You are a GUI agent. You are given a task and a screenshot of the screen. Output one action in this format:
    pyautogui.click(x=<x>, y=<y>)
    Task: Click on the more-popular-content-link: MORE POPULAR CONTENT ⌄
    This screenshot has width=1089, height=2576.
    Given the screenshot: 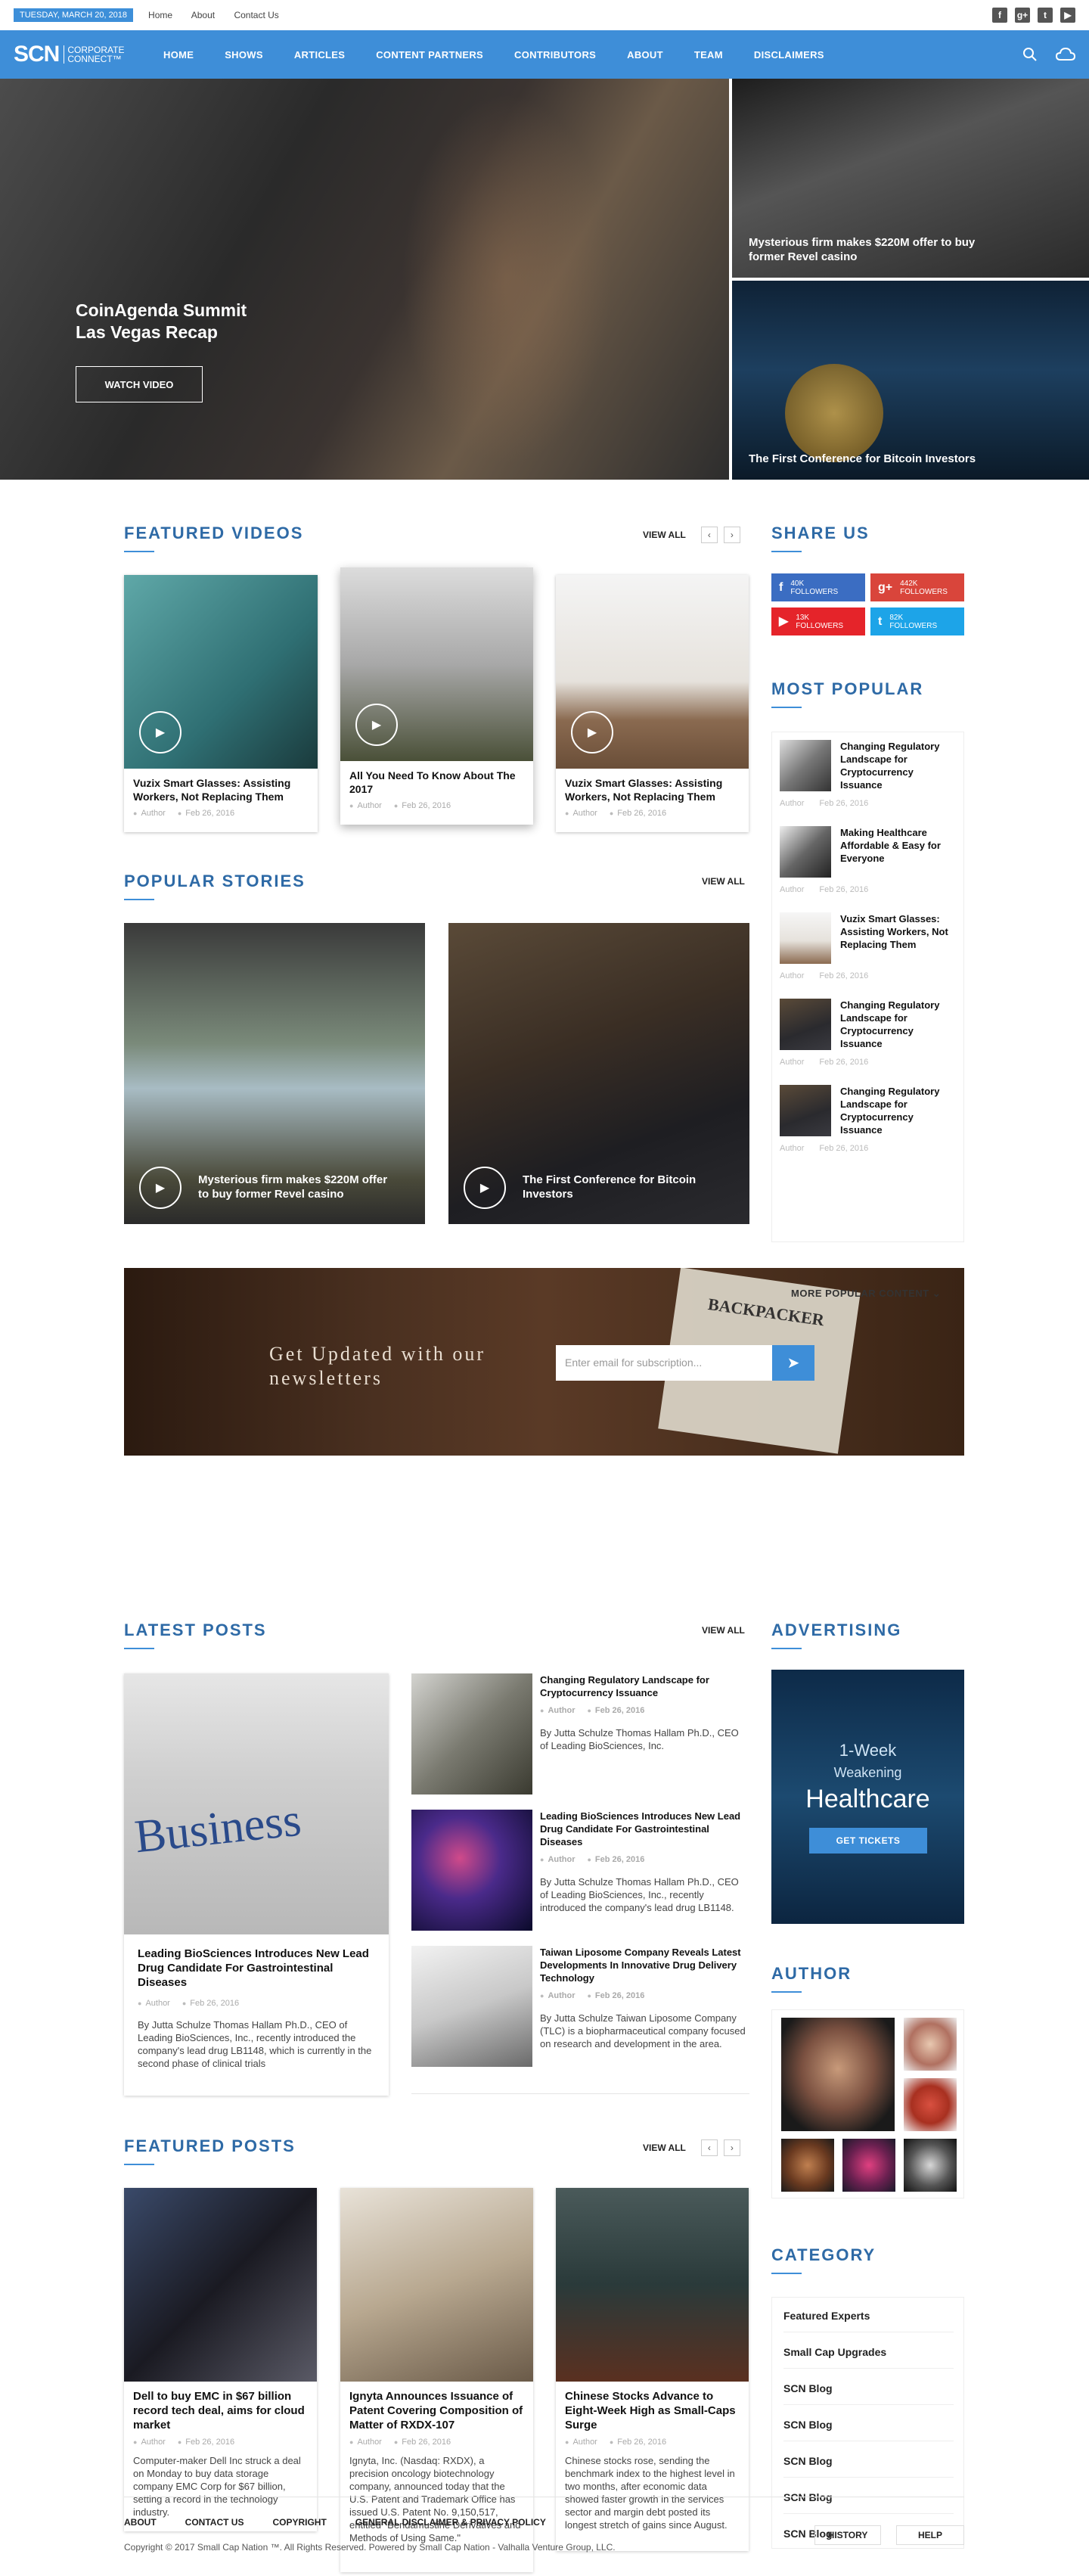 What is the action you would take?
    pyautogui.click(x=866, y=1294)
    